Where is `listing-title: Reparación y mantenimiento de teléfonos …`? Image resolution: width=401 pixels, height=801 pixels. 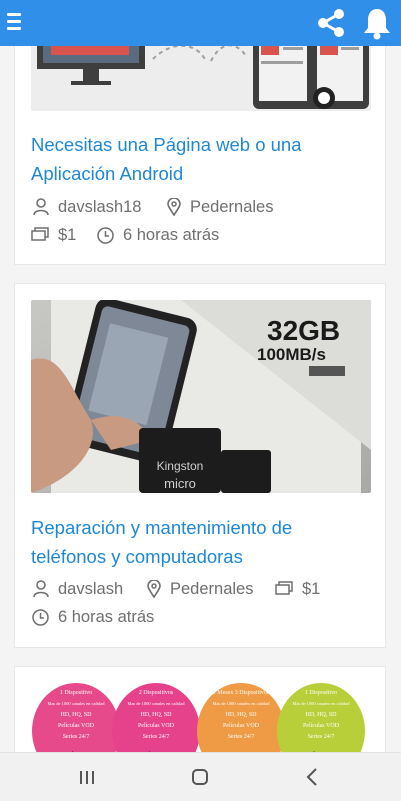 listing-title: Reparación y mantenimiento de teléfonos … is located at coordinates (196, 542).